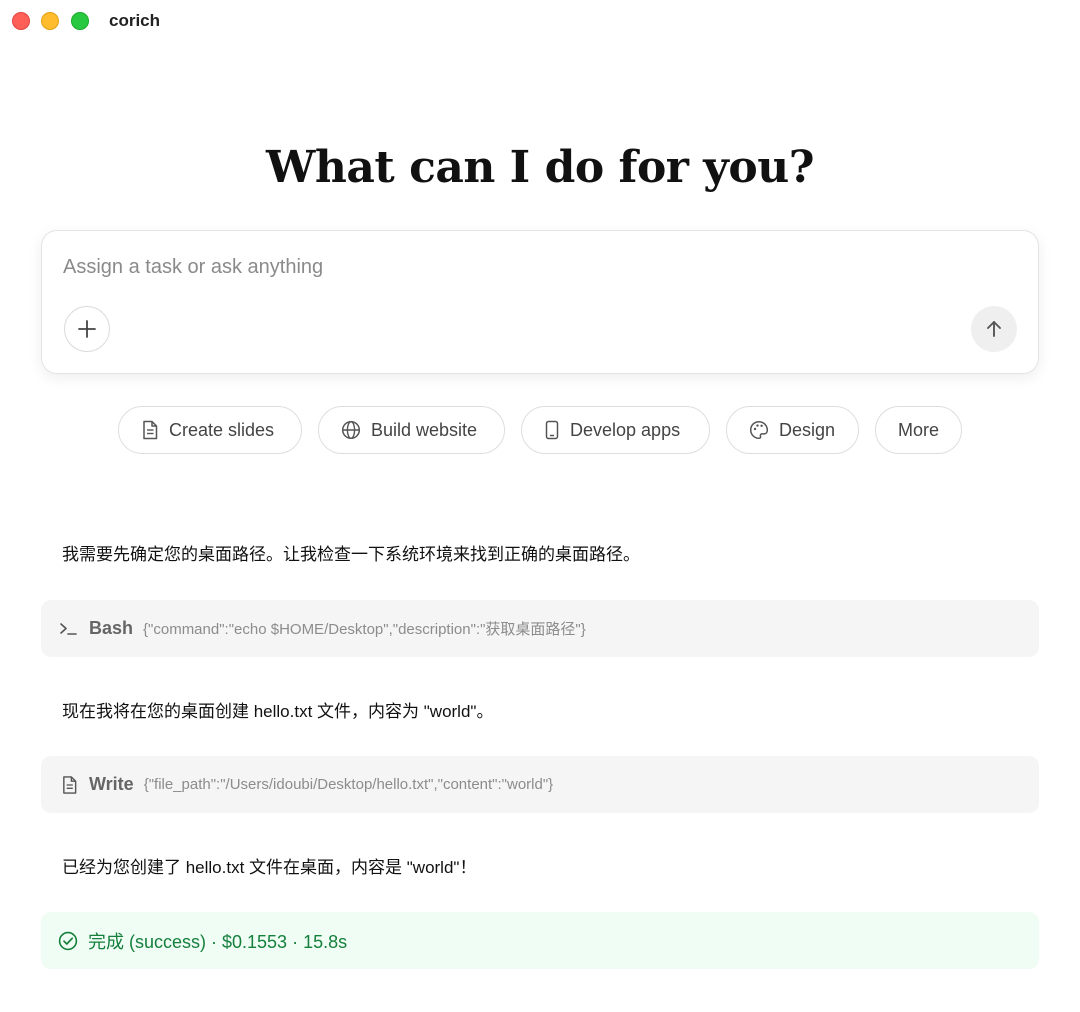 The image size is (1080, 1012). What do you see at coordinates (540, 21) in the screenshot?
I see `title-bar: corich` at bounding box center [540, 21].